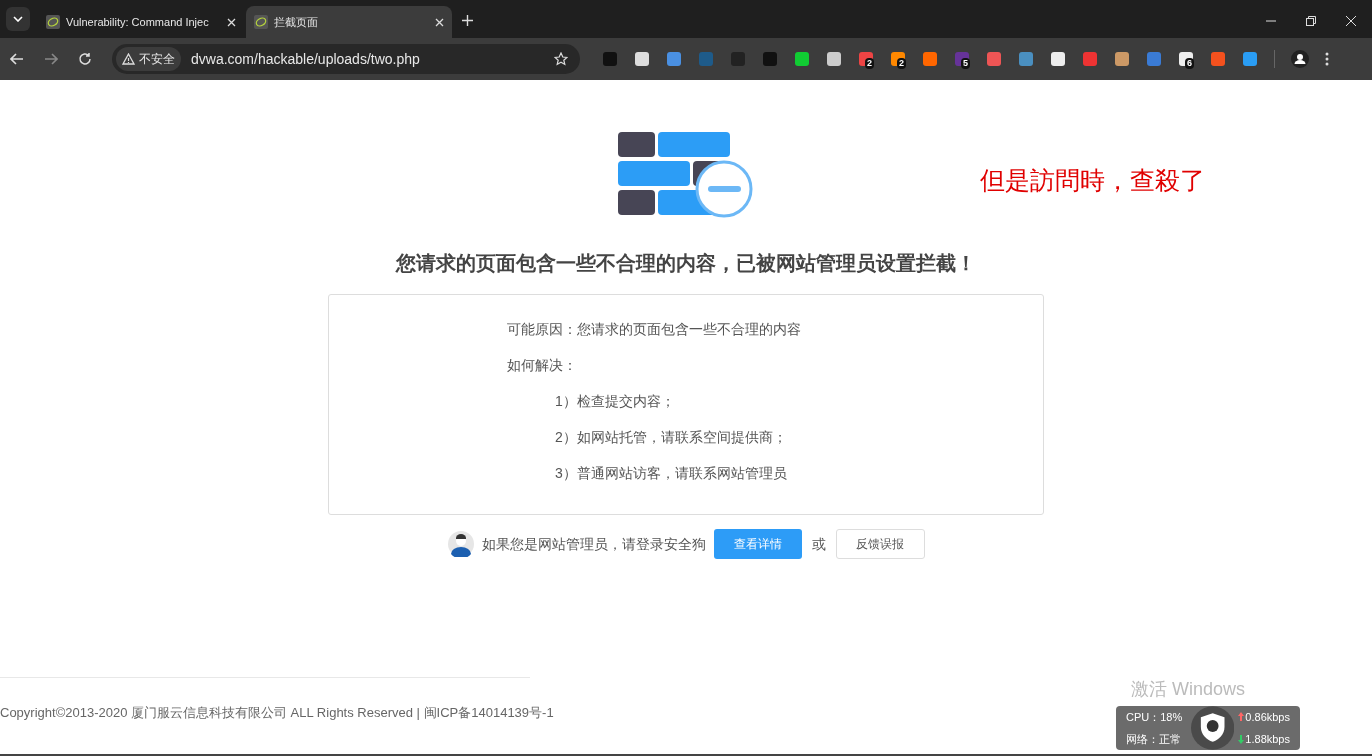 Image resolution: width=1372 pixels, height=756 pixels. What do you see at coordinates (686, 176) in the screenshot?
I see `firewall-block-icon` at bounding box center [686, 176].